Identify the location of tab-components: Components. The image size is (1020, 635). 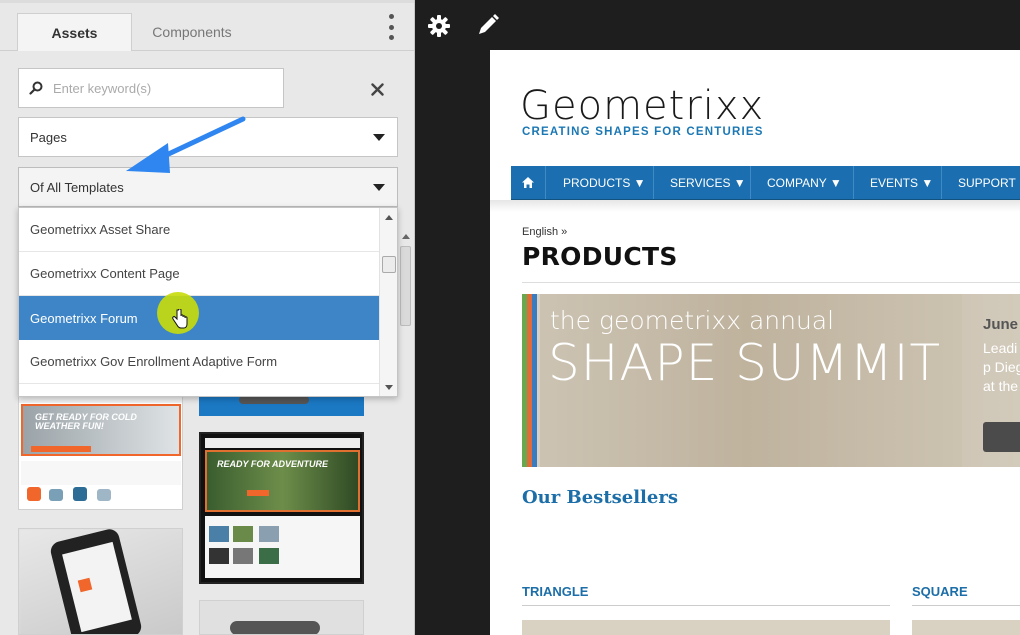
(192, 32).